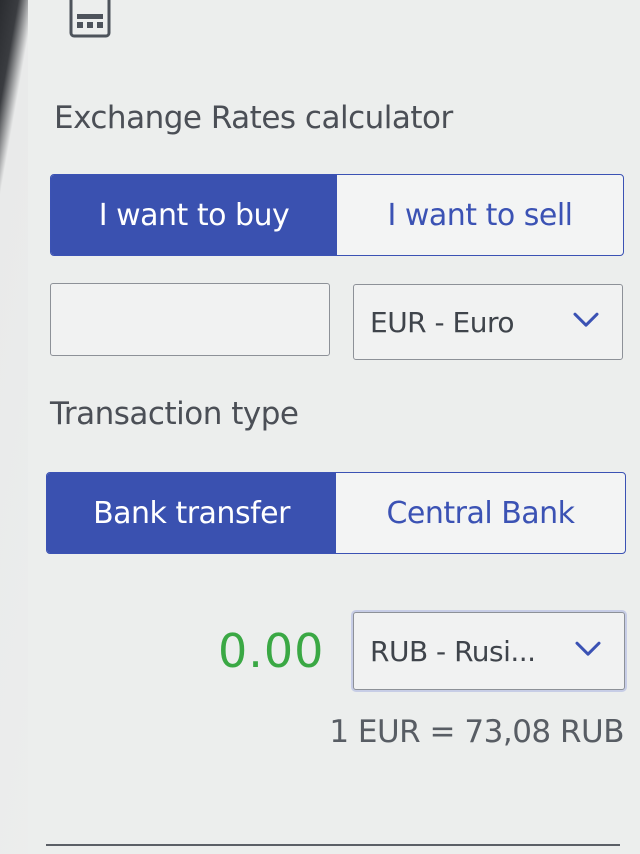 The height and width of the screenshot is (854, 640). I want to click on calculator-title: Exchange Rates calculator, so click(253, 118).